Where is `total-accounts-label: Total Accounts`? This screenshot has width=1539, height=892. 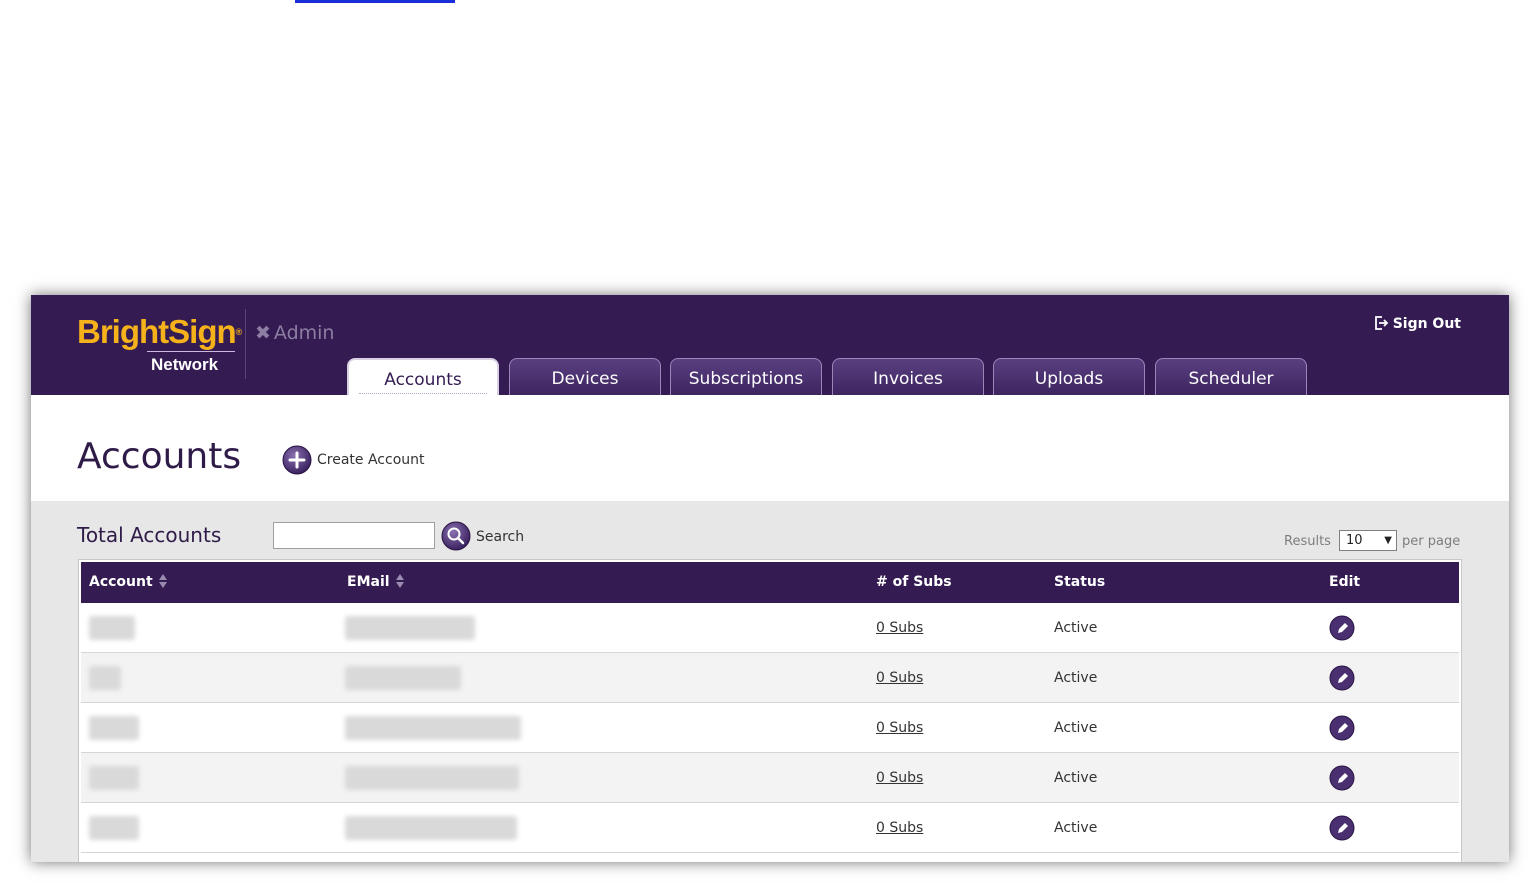 total-accounts-label: Total Accounts is located at coordinates (149, 535).